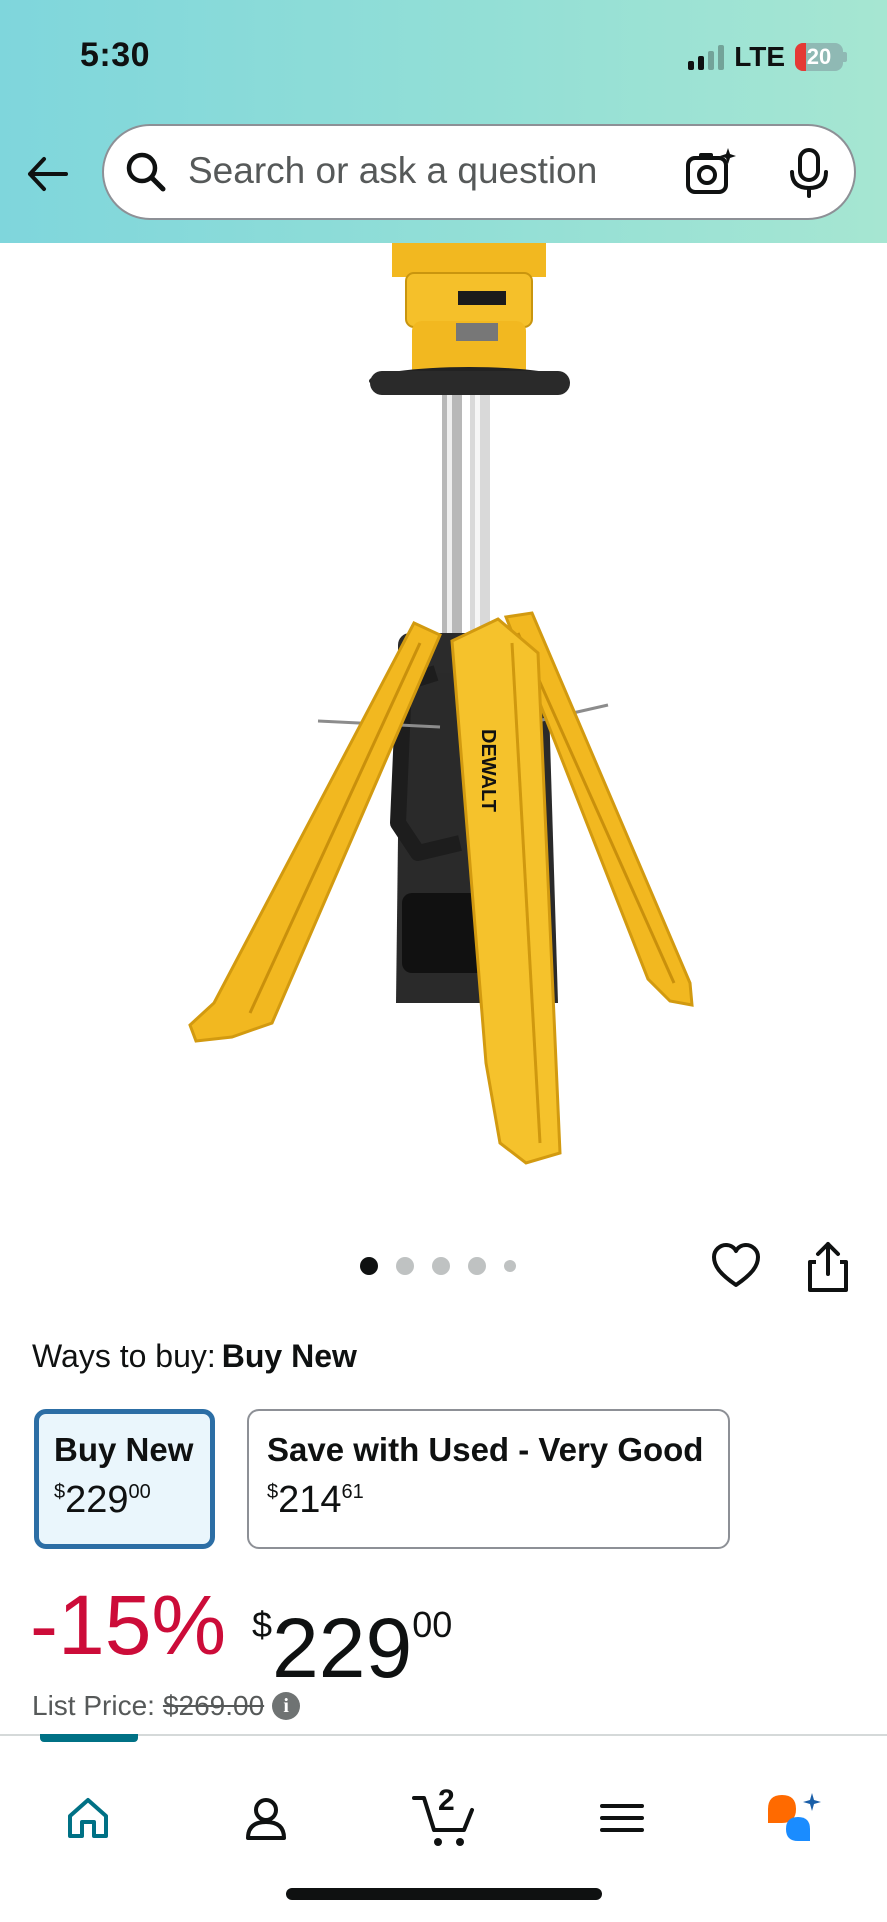 The width and height of the screenshot is (887, 1922). Describe the element at coordinates (213, 1705) in the screenshot. I see `list-price-value: $269.00` at that location.